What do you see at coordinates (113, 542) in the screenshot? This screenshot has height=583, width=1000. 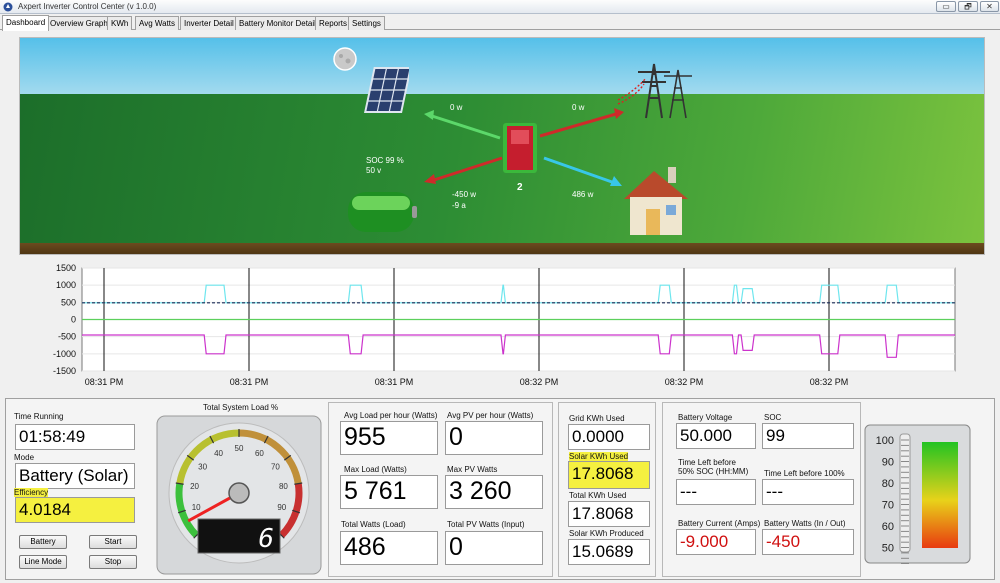 I see `start-button: Start` at bounding box center [113, 542].